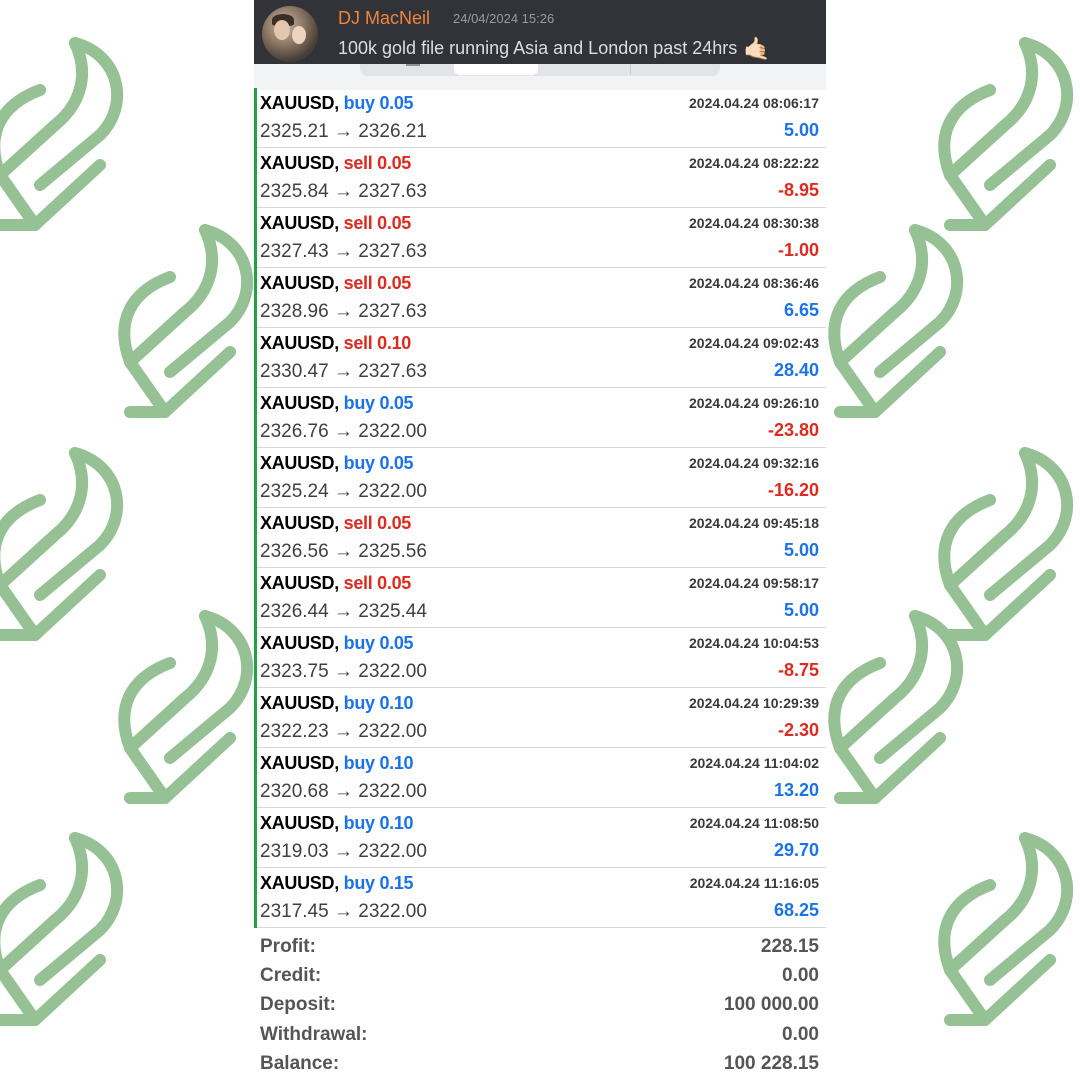  Describe the element at coordinates (298, 1005) in the screenshot. I see `summary-label: Deposit:` at that location.